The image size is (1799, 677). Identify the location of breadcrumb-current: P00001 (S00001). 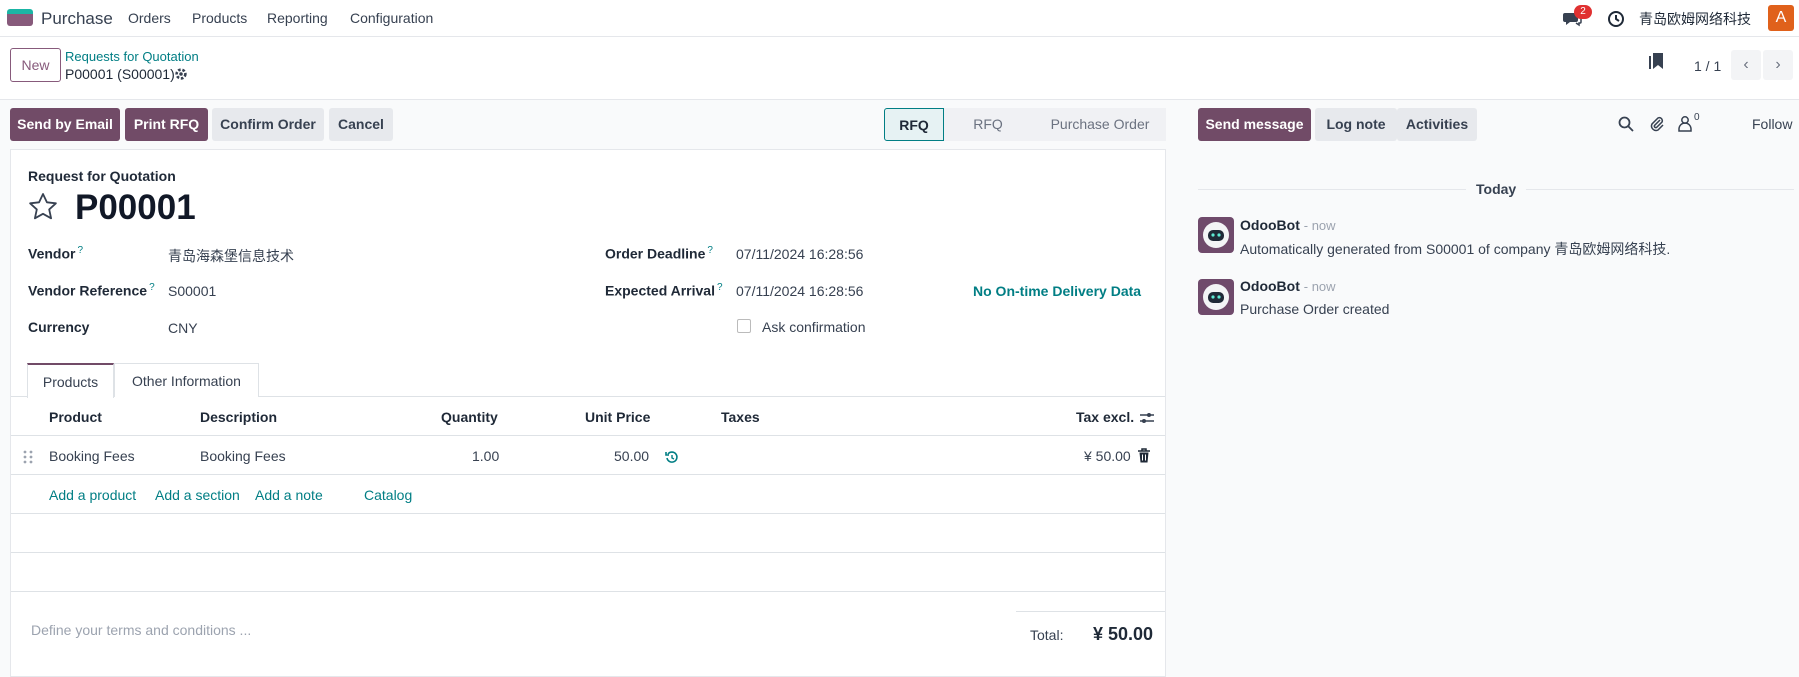
(120, 74).